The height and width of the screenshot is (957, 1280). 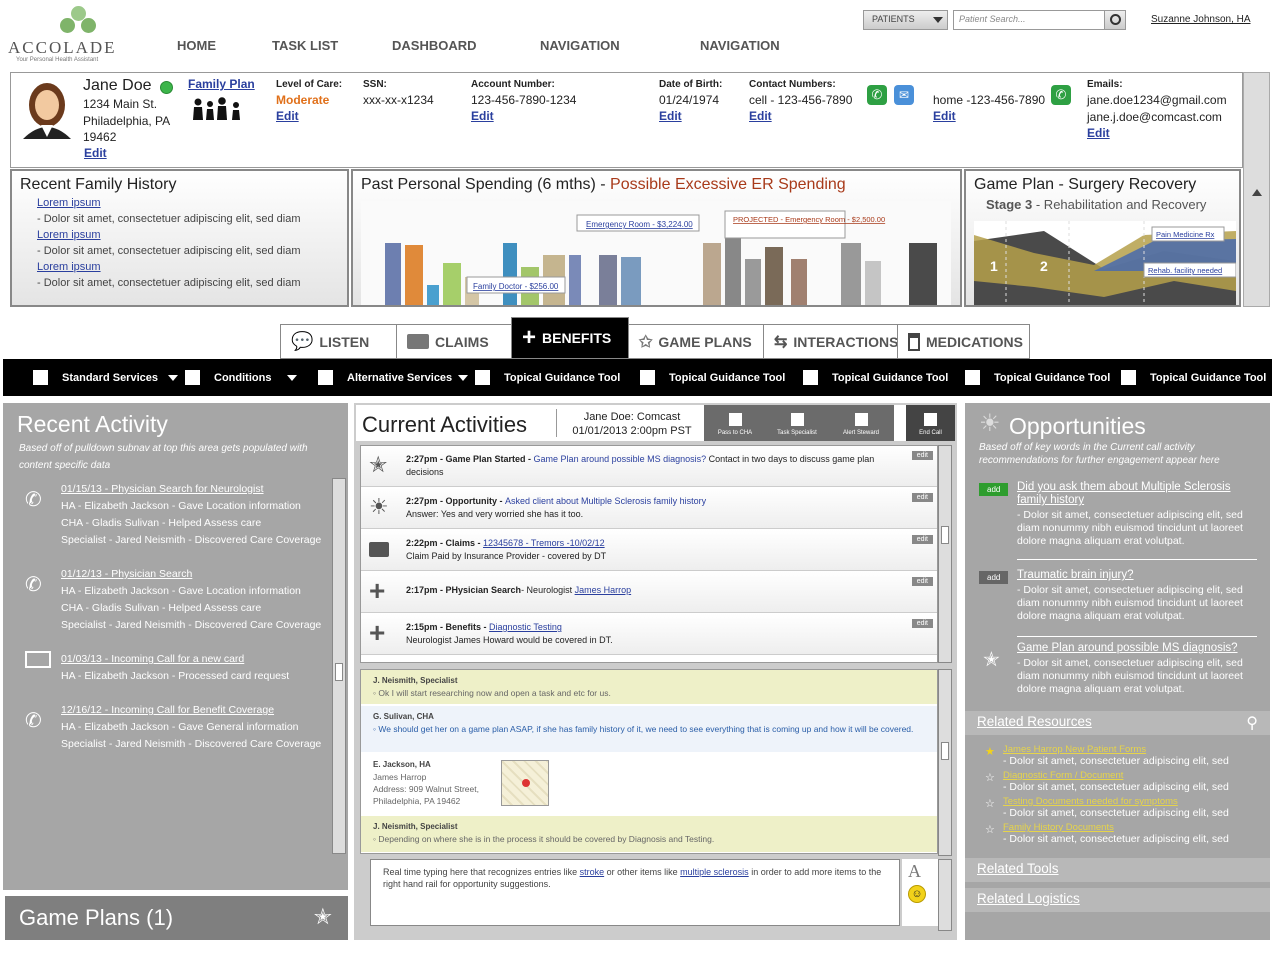 What do you see at coordinates (1128, 801) in the screenshot?
I see `resource-link: Testing Documents needed for symptoms` at bounding box center [1128, 801].